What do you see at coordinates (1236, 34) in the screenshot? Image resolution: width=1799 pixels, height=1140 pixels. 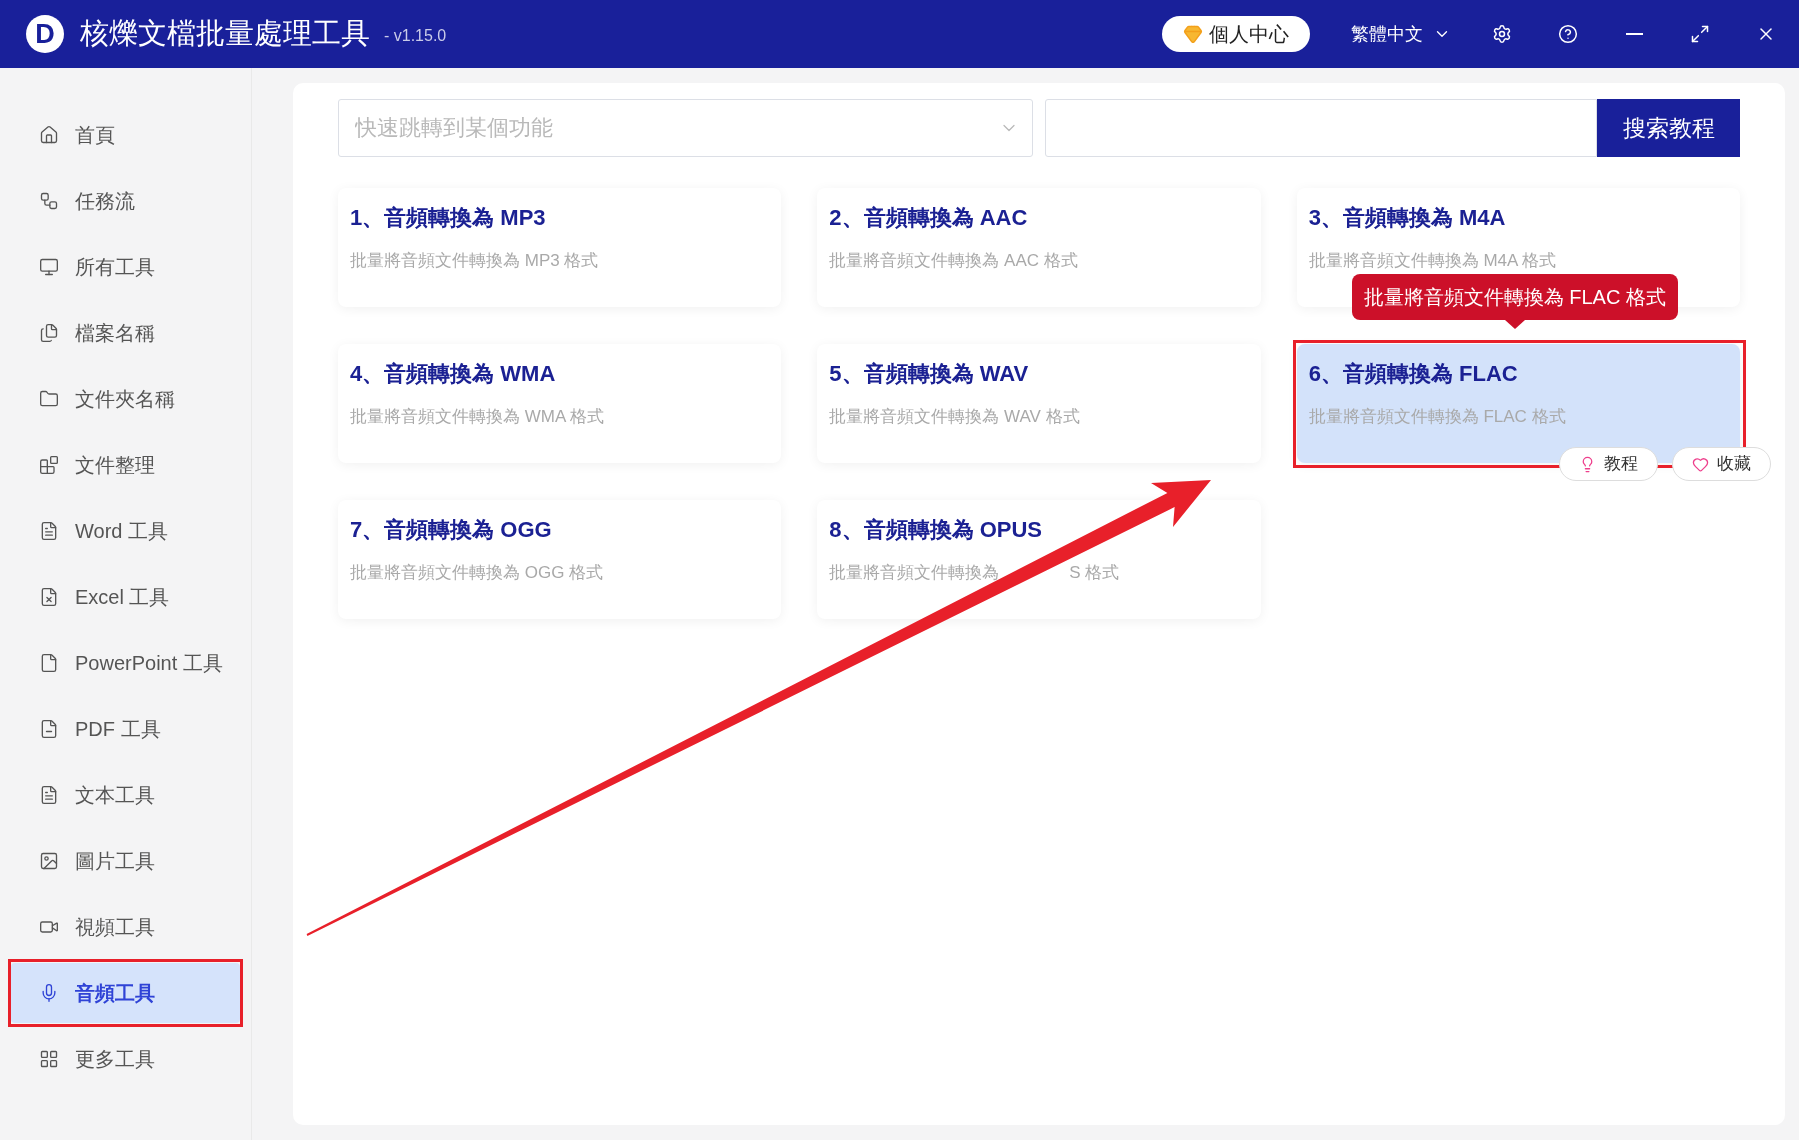 I see `user-center-button: 個人中心` at bounding box center [1236, 34].